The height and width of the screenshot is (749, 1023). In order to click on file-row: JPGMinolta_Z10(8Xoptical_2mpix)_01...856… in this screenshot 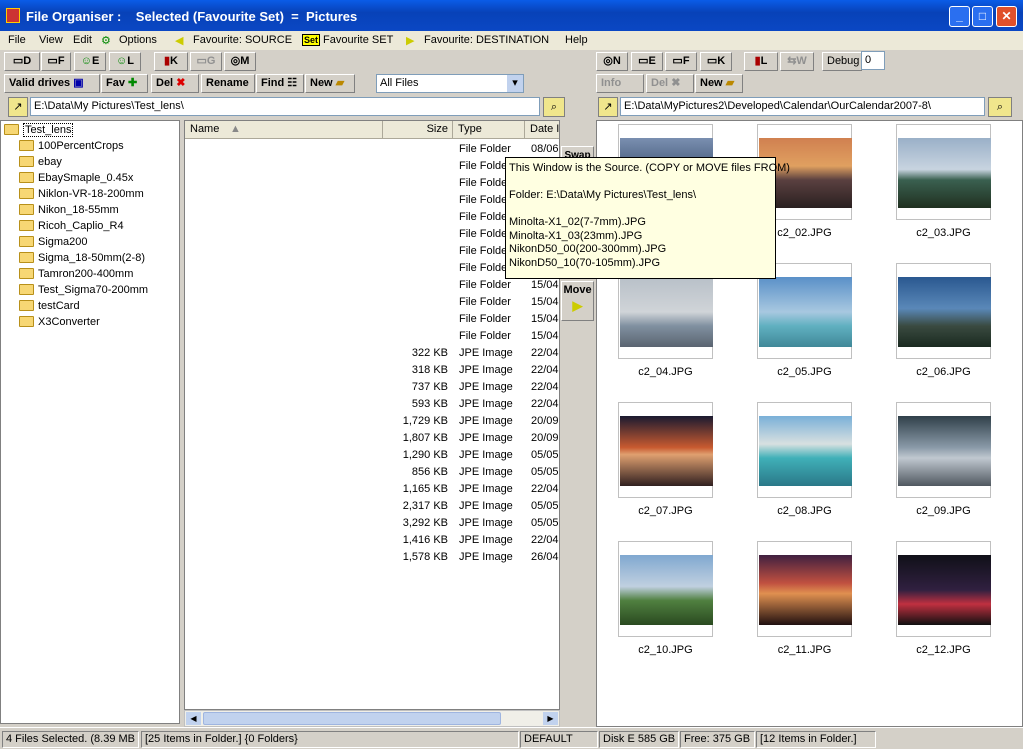, I will do `click(372, 472)`.